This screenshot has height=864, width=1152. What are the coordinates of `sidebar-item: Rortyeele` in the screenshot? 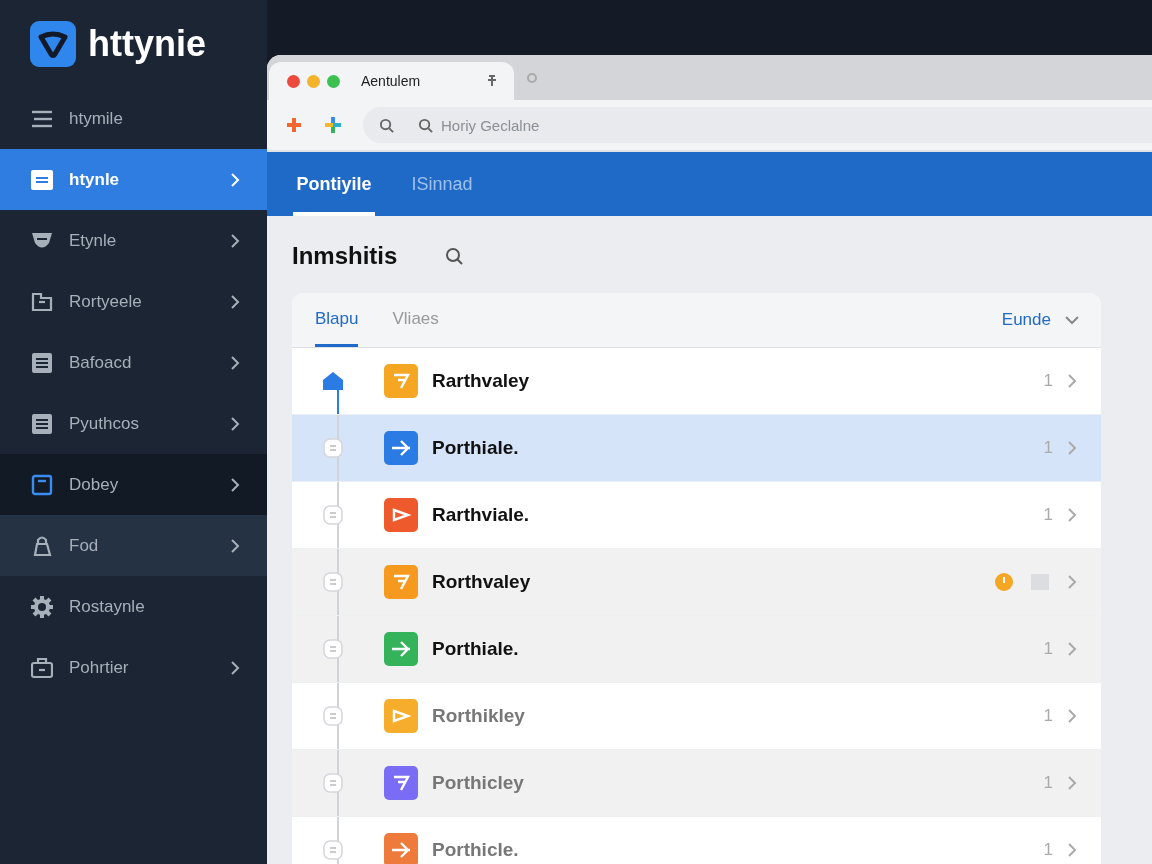 It's located at (133, 301).